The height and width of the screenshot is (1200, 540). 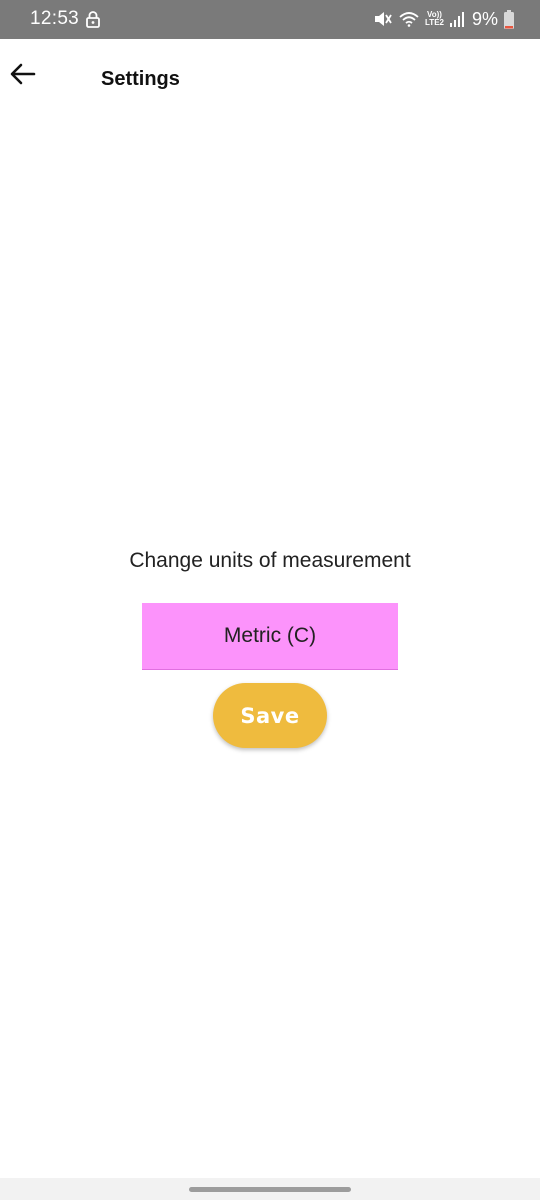 I want to click on signal-icon, so click(x=457, y=19).